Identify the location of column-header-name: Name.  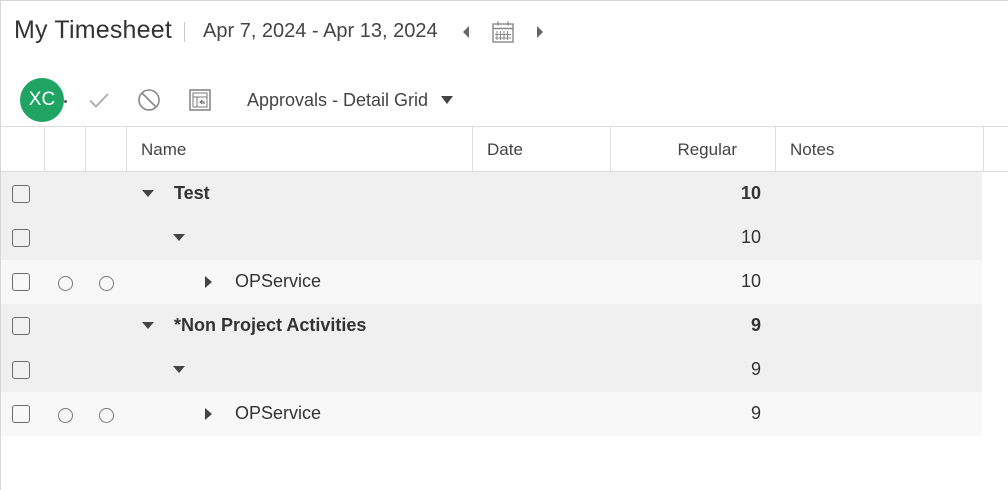
(300, 149).